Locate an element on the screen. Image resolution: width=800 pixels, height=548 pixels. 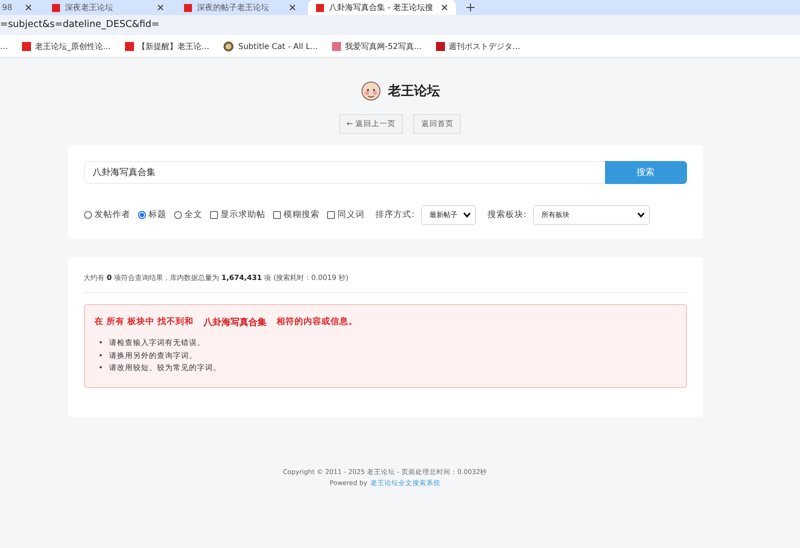
search-field: 八卦海写真合集 is located at coordinates (344, 172).